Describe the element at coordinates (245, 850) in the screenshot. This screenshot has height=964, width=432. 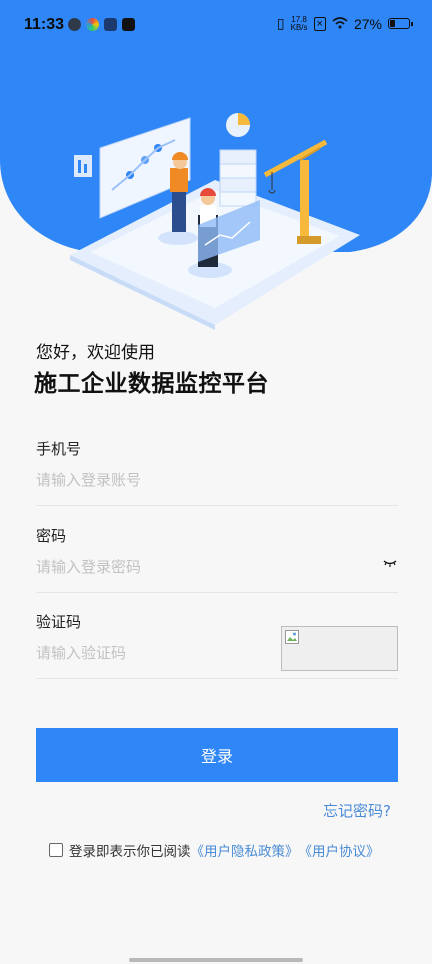
I see `privacy-policy-link: 《用户隐私政策》` at that location.